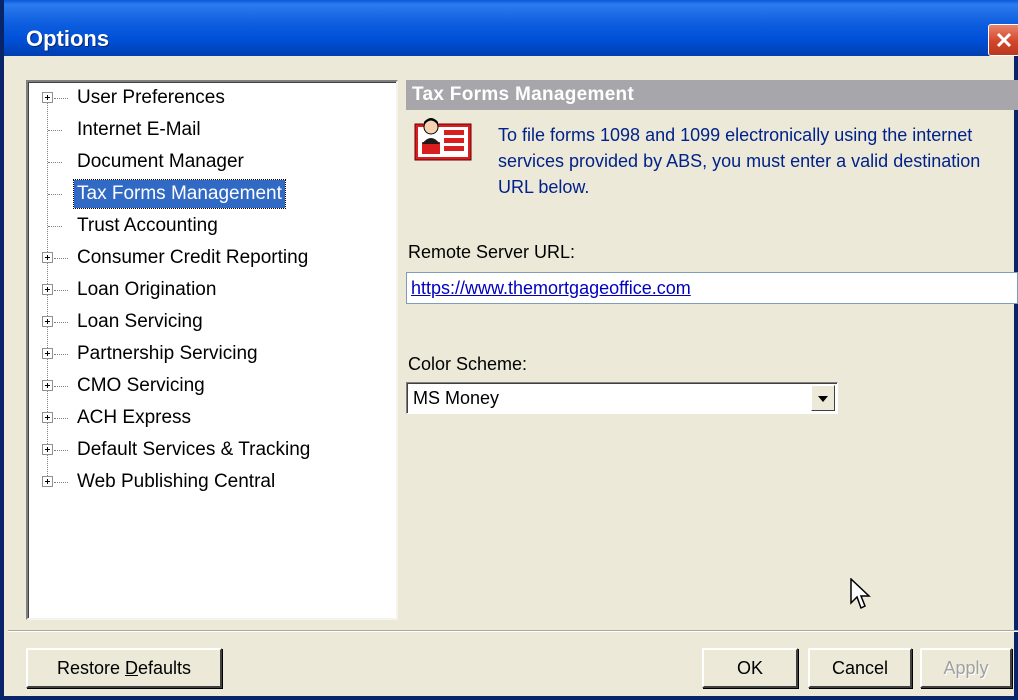 This screenshot has height=700, width=1018. What do you see at coordinates (167, 353) in the screenshot?
I see `tree-item-label: Partnership Servicing` at bounding box center [167, 353].